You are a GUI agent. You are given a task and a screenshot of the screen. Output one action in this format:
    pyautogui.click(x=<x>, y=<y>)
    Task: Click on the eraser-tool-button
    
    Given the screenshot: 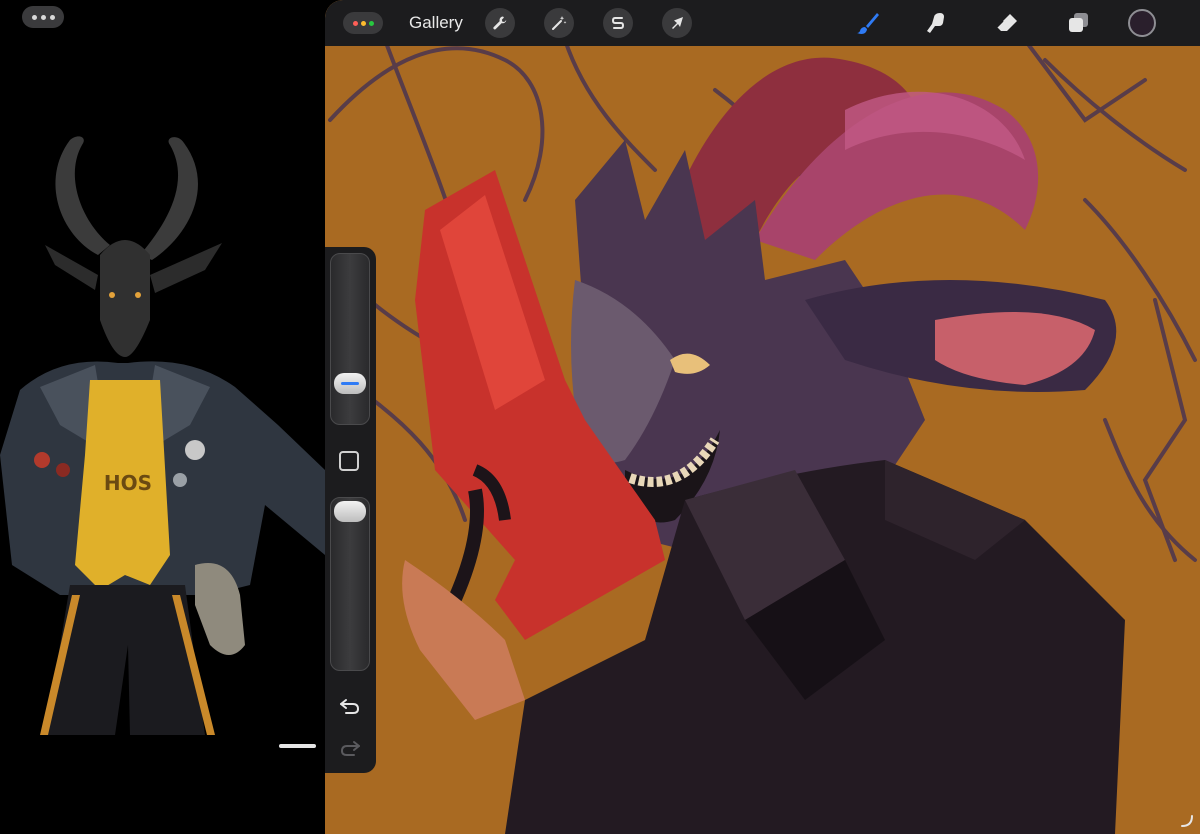 What is the action you would take?
    pyautogui.click(x=1007, y=23)
    